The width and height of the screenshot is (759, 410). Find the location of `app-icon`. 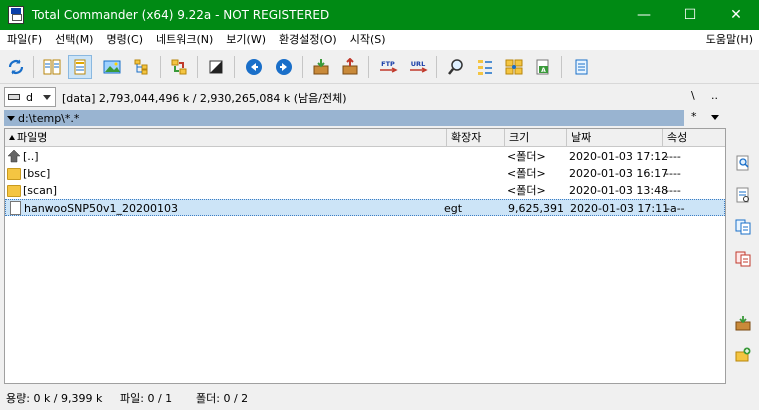

app-icon is located at coordinates (16, 15).